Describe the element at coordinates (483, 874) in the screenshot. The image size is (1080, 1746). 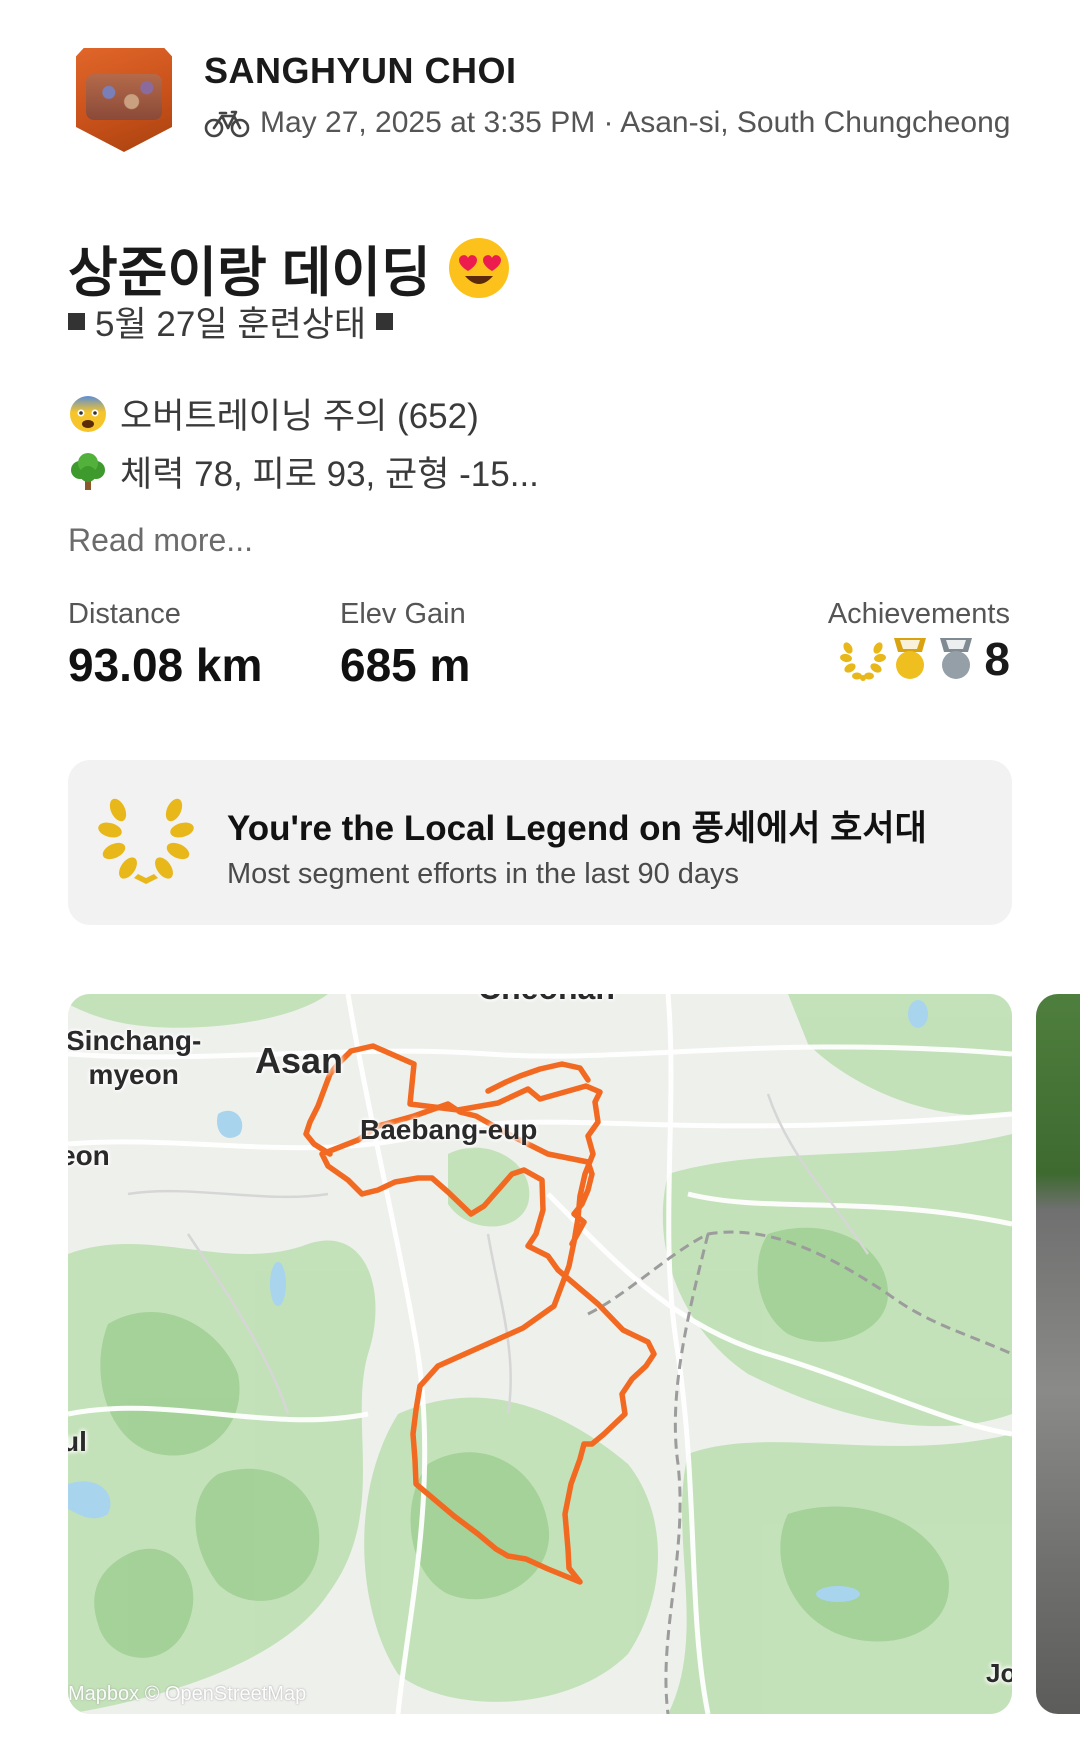
I see `local-legend-subtitle: Most segment efforts in the last 90 days` at that location.